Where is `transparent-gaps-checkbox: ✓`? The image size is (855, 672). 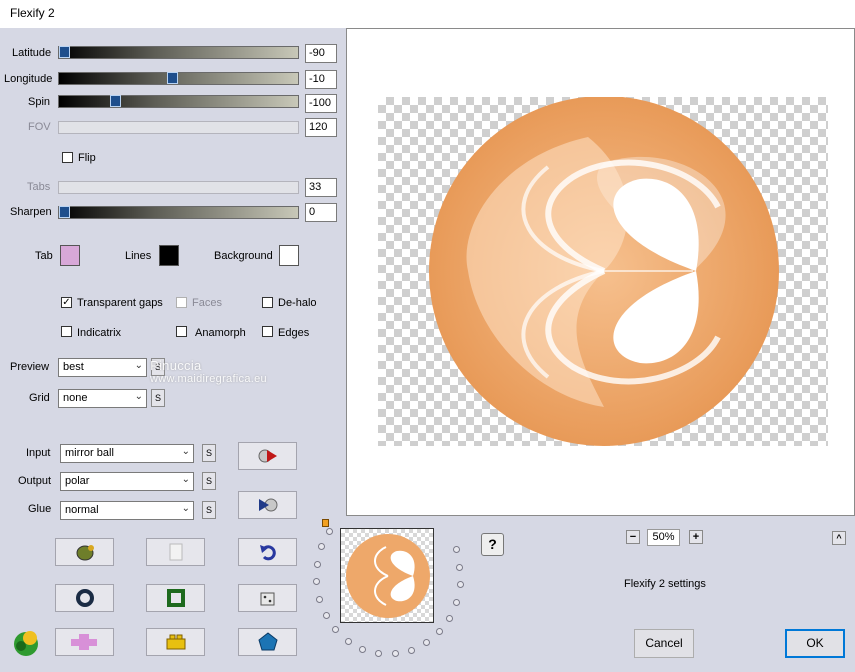
transparent-gaps-checkbox: ✓ is located at coordinates (66, 302).